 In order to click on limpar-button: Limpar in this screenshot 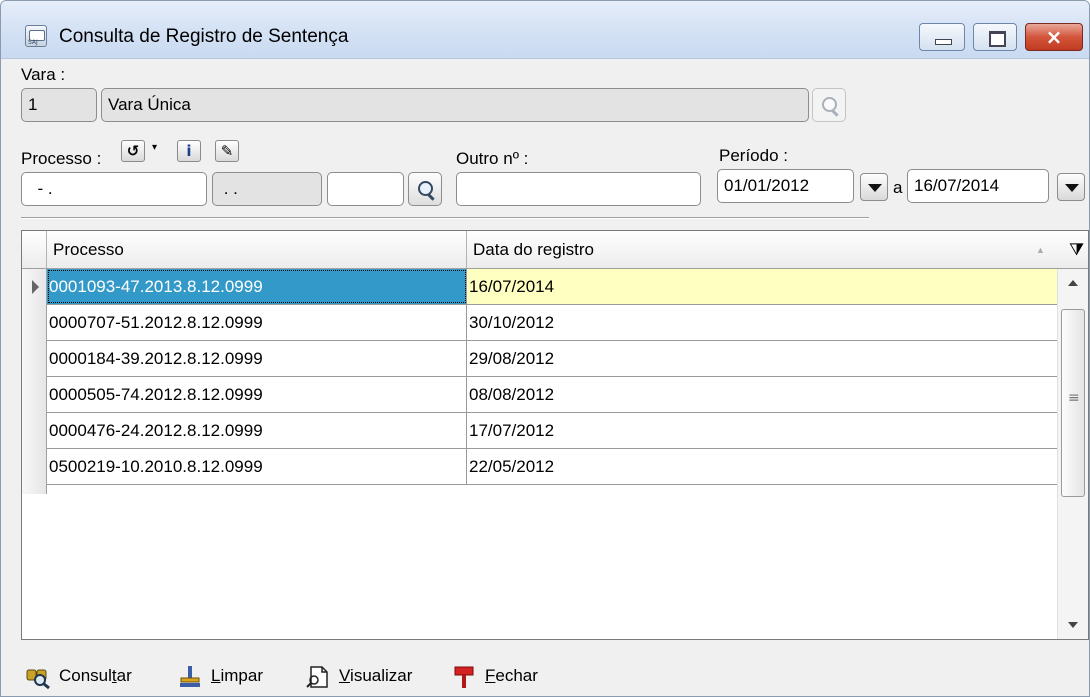, I will do `click(220, 676)`.